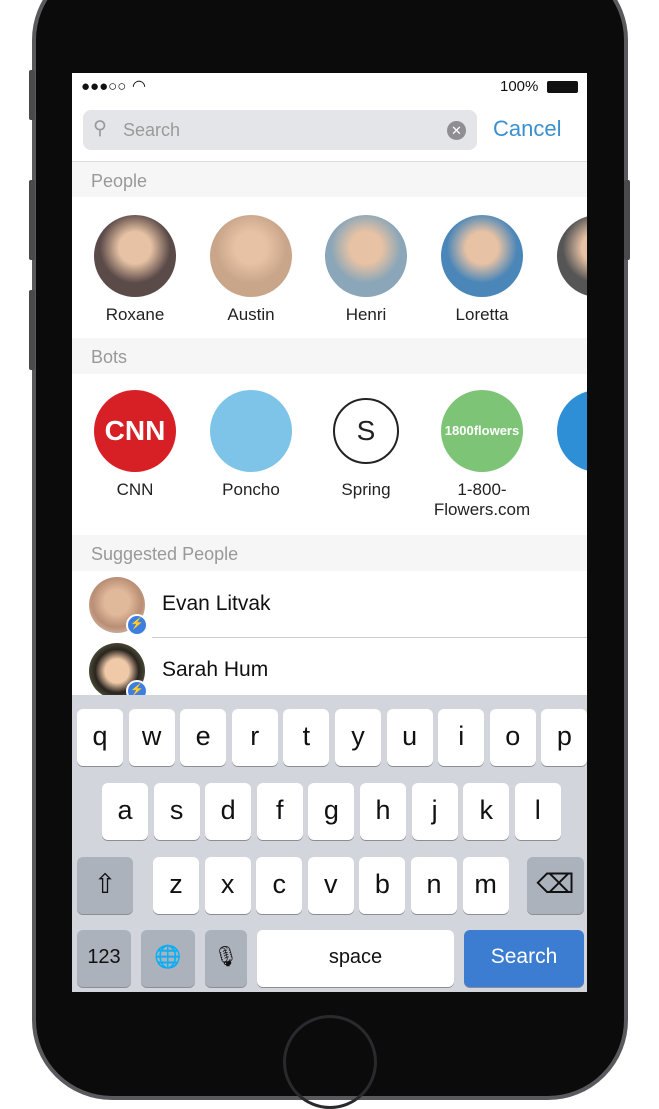 The width and height of the screenshot is (659, 1109). I want to click on delete-key: ⌫, so click(555, 885).